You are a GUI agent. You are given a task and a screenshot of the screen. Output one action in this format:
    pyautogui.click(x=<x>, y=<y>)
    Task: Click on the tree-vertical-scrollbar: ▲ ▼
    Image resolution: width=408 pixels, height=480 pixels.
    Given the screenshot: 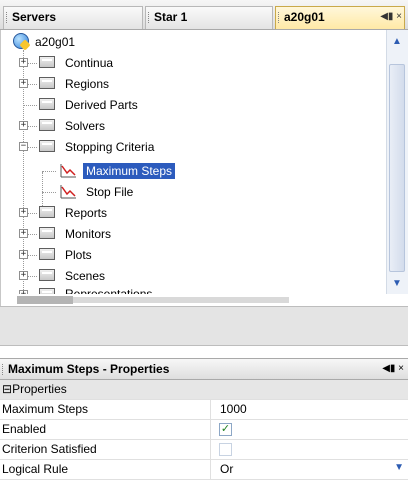 What is the action you would take?
    pyautogui.click(x=397, y=162)
    